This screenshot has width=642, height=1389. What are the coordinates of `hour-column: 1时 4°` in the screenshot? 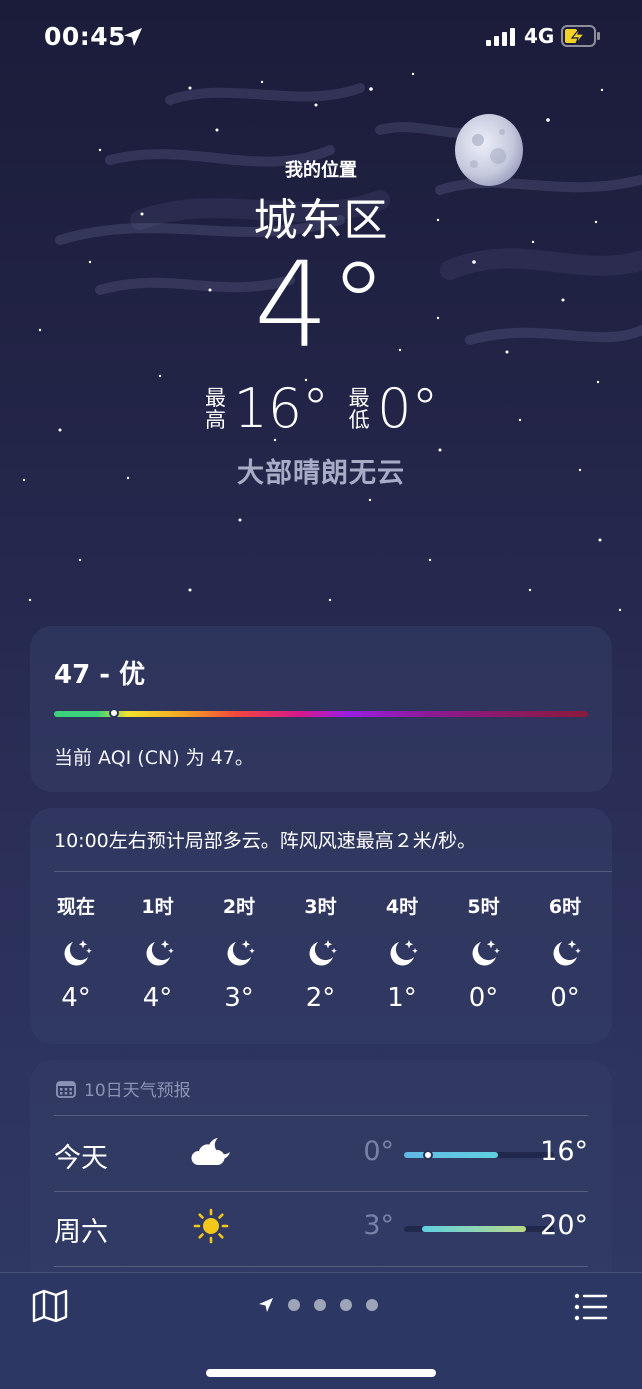 It's located at (158, 952).